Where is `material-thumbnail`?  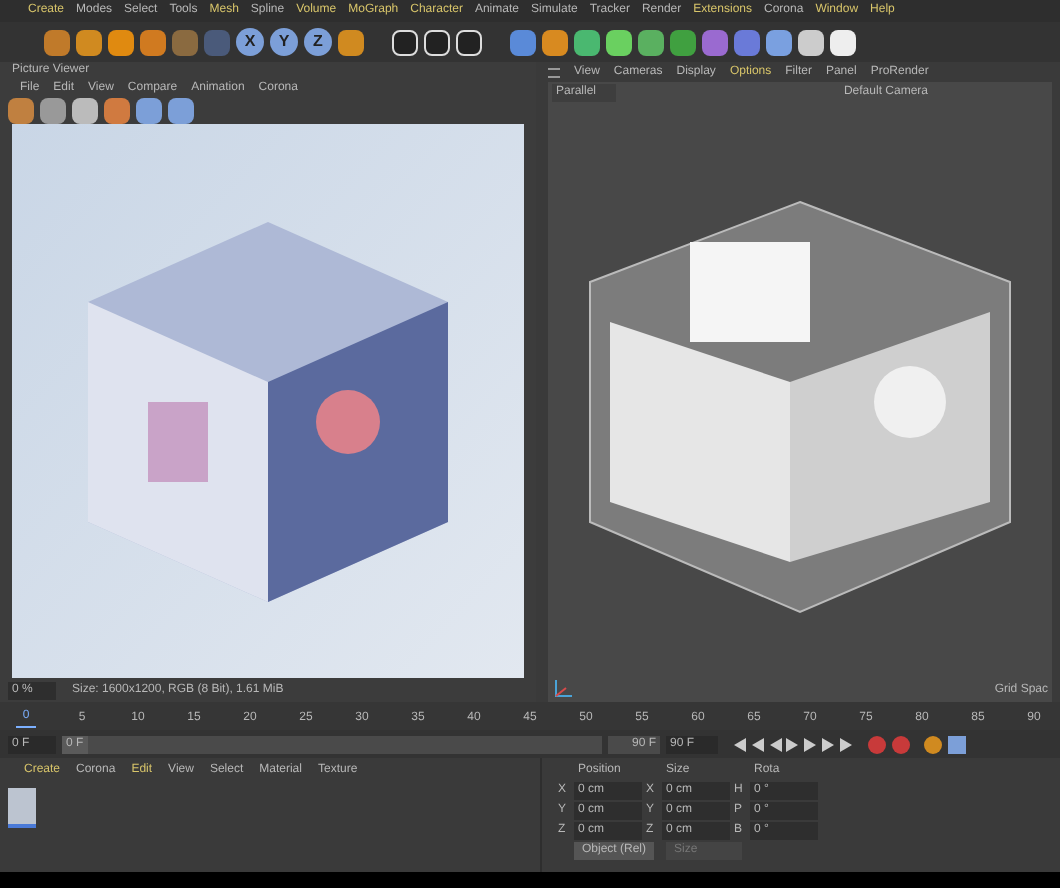 material-thumbnail is located at coordinates (22, 808).